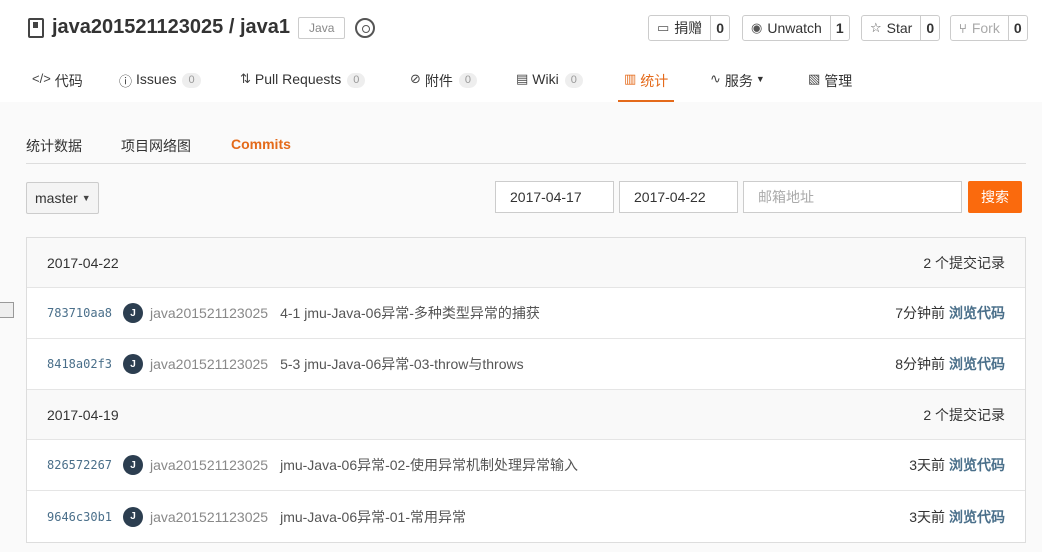 The width and height of the screenshot is (1042, 552). I want to click on fork-icon: ⑂, so click(963, 28).